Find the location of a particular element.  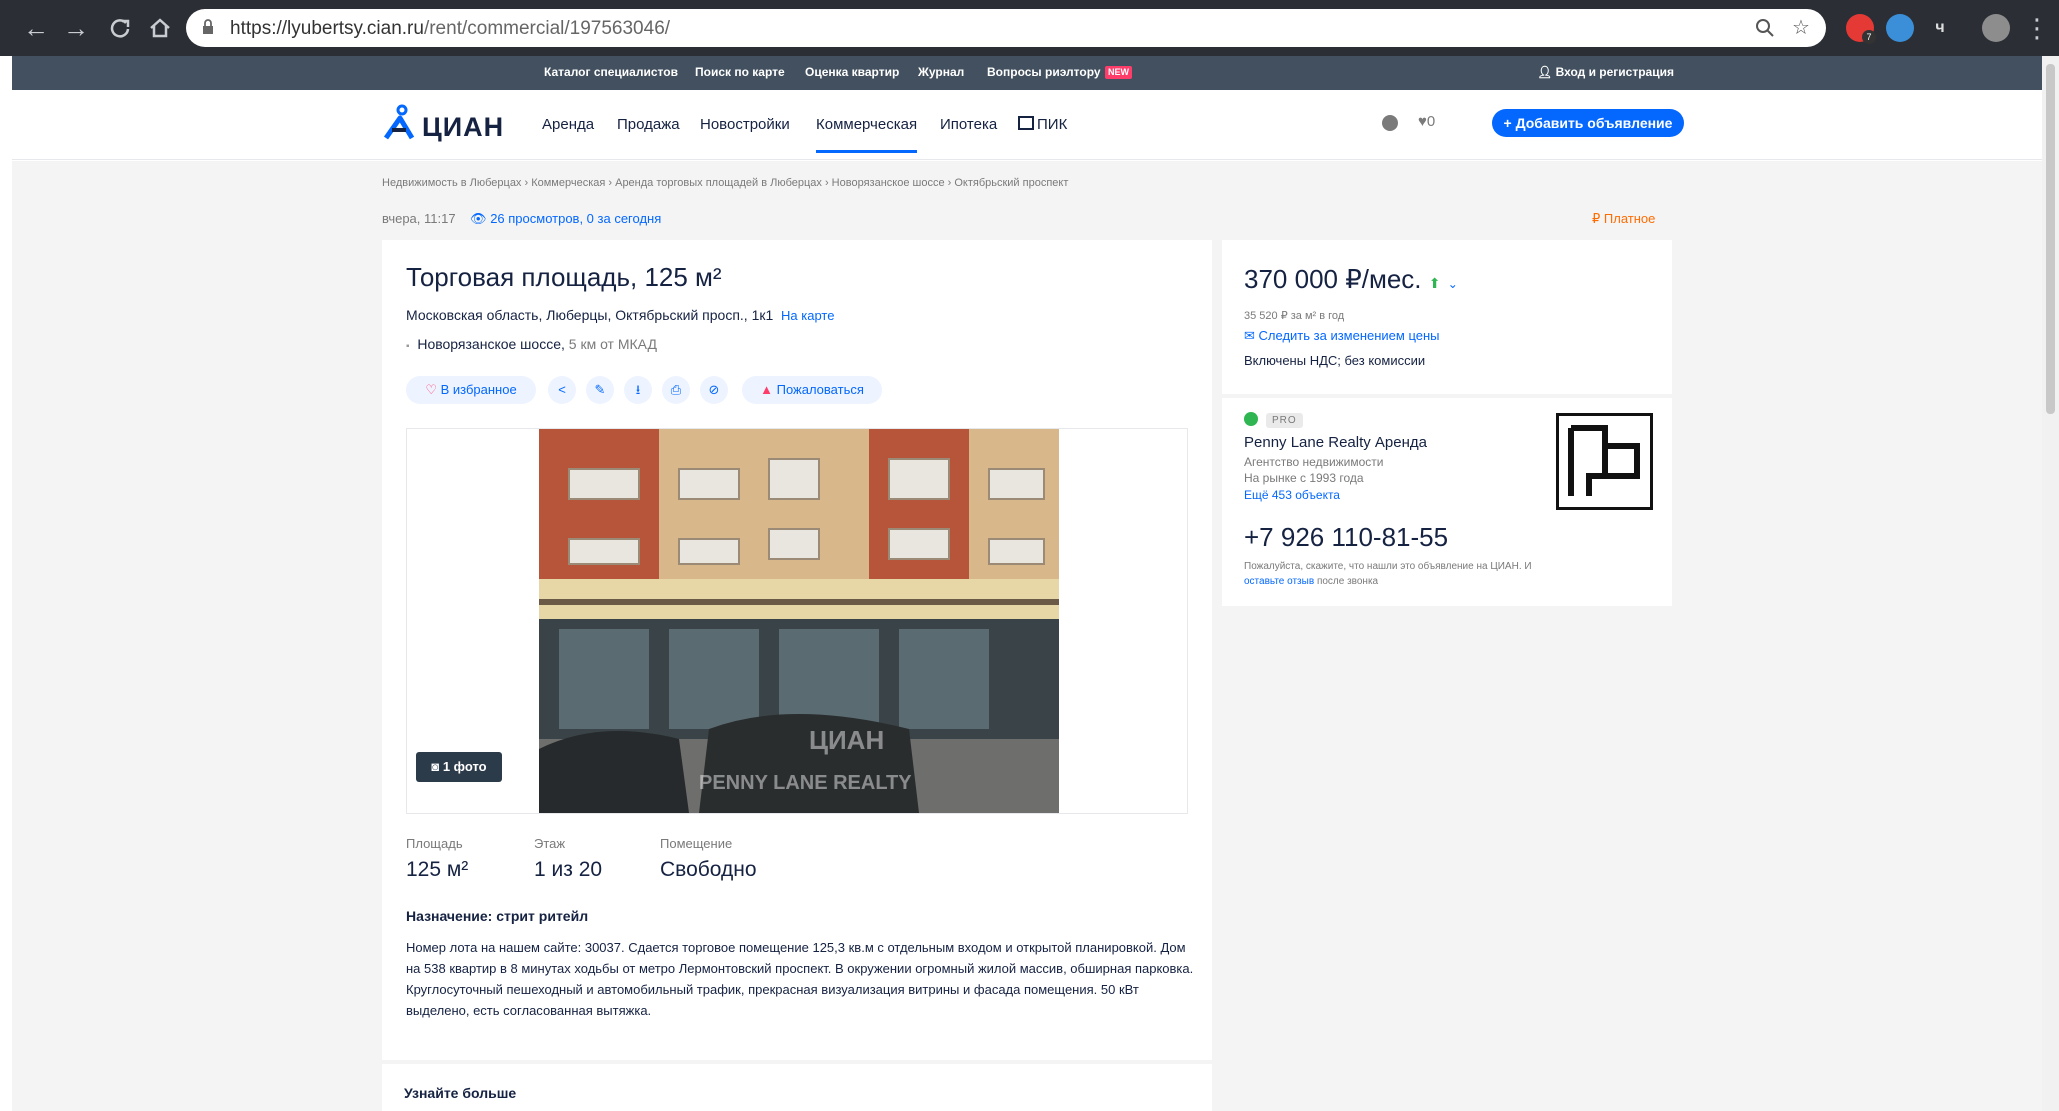

extension-icon-1: 7 is located at coordinates (1861, 29).